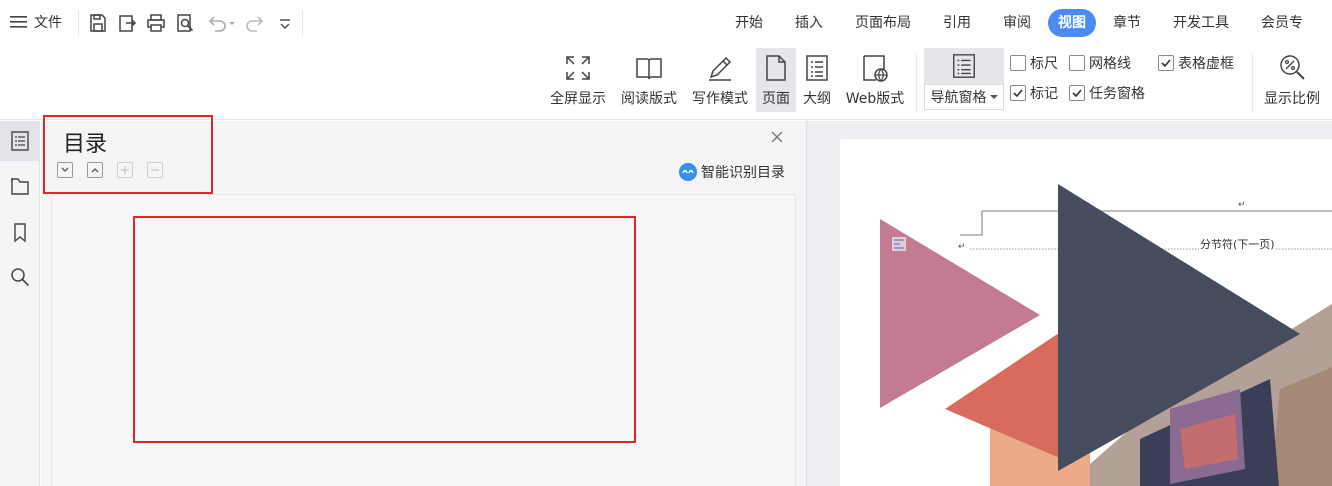  What do you see at coordinates (749, 23) in the screenshot?
I see `tab-home: 开始` at bounding box center [749, 23].